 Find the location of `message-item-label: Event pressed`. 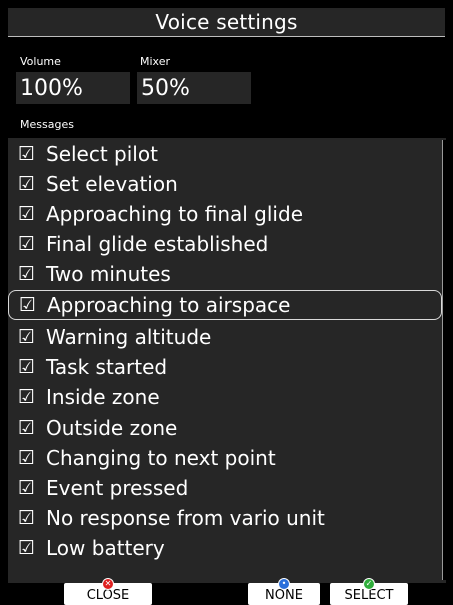

message-item-label: Event pressed is located at coordinates (117, 488).